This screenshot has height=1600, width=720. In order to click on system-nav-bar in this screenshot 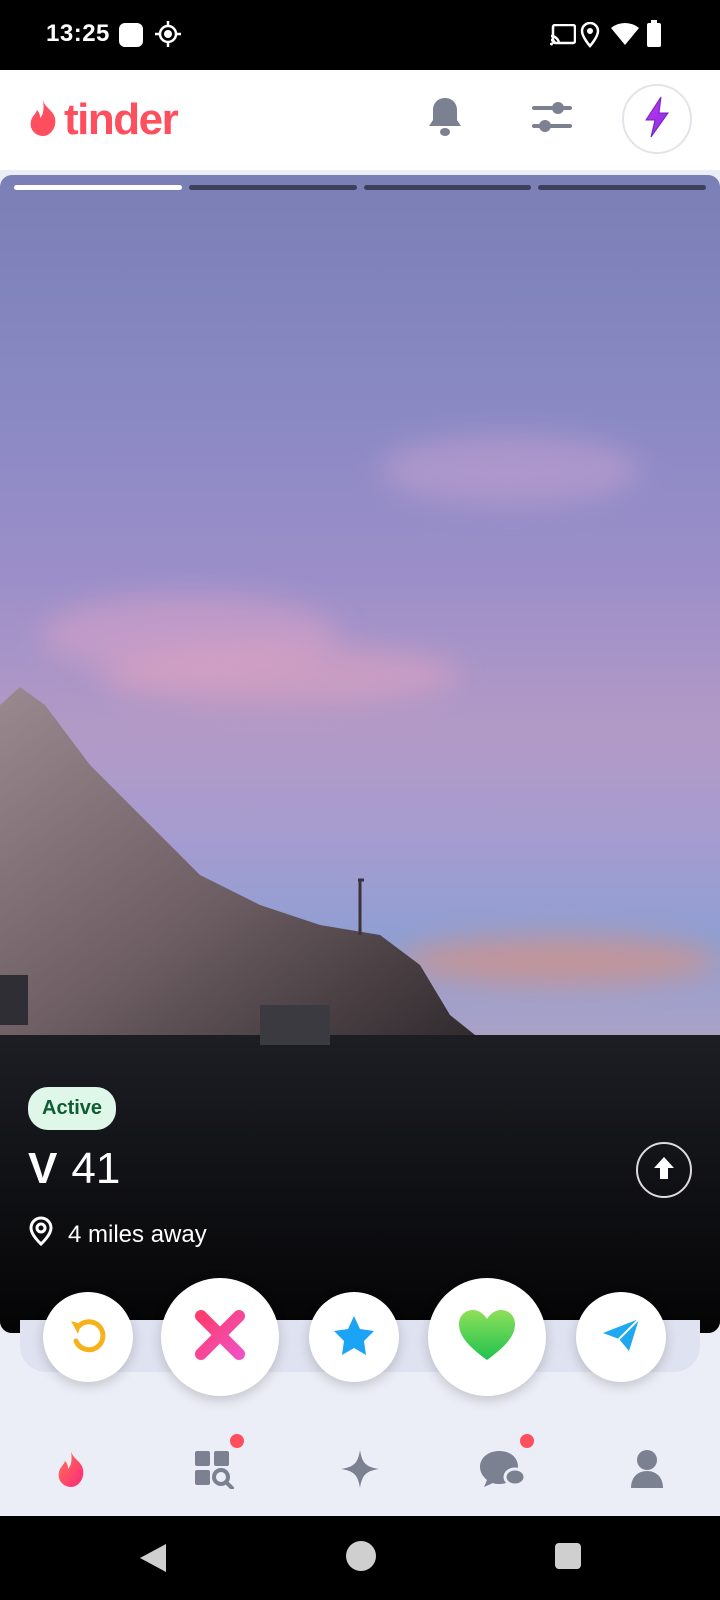, I will do `click(360, 1558)`.